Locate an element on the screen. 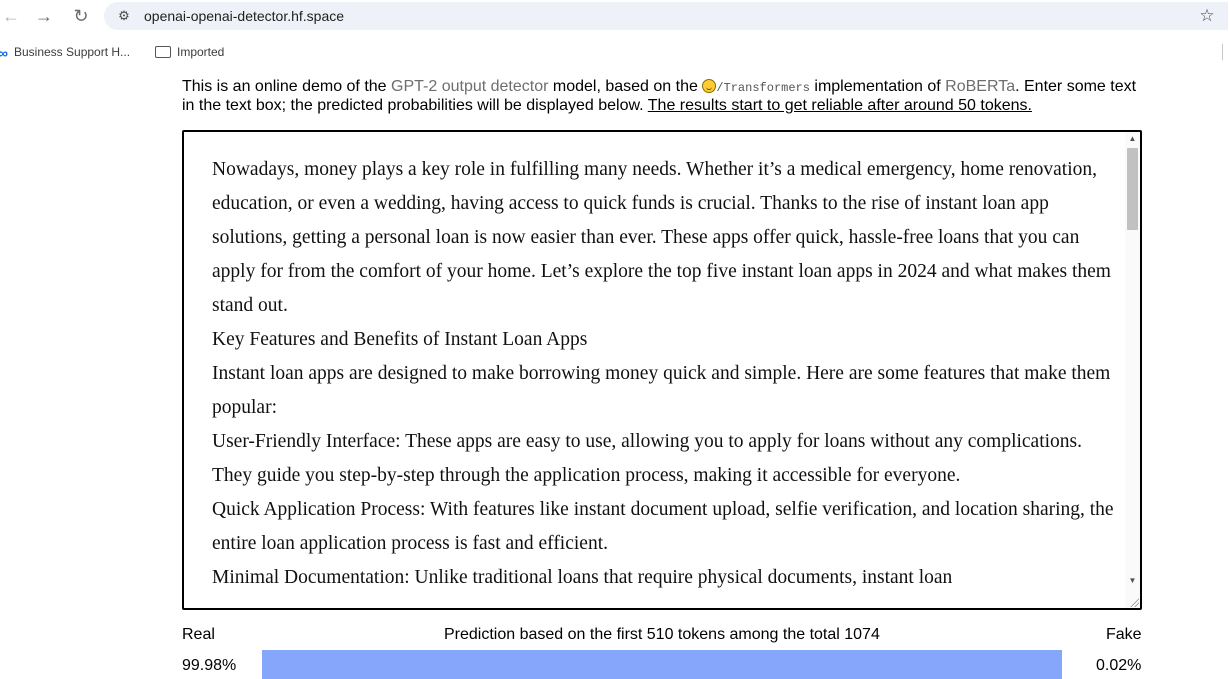 The image size is (1229, 679). textarea-scrollbar: ▲ ▼ is located at coordinates (1132, 370).